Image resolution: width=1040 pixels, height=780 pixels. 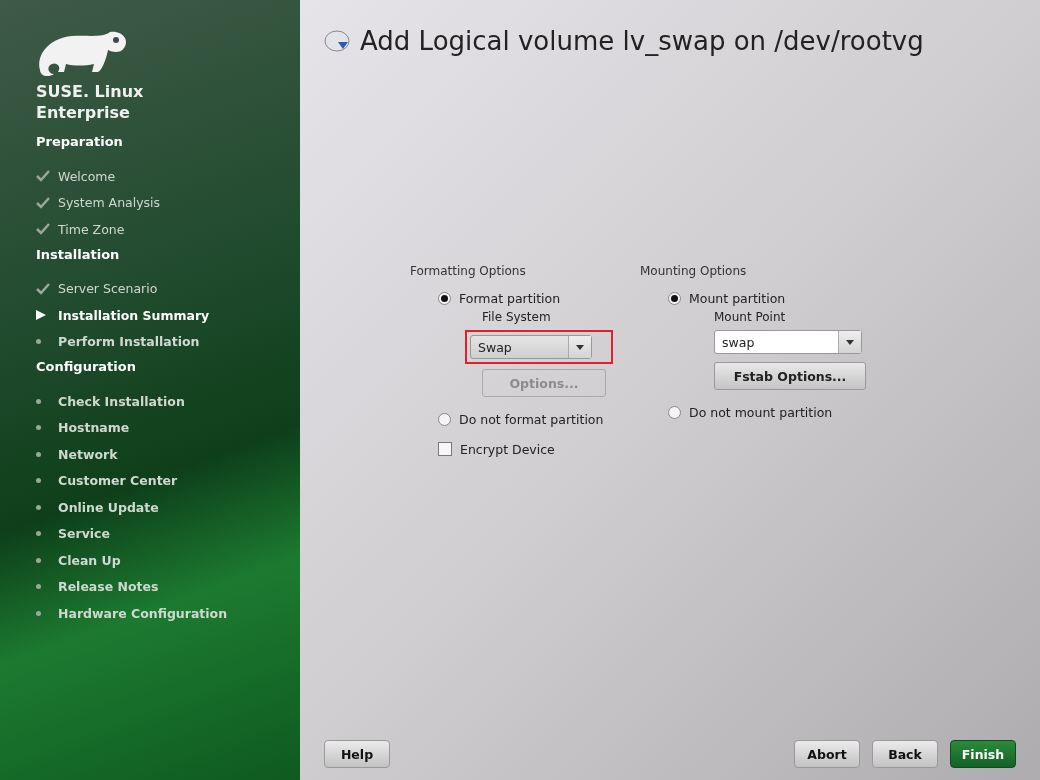 I want to click on brand-name: Enterprise, so click(x=83, y=112).